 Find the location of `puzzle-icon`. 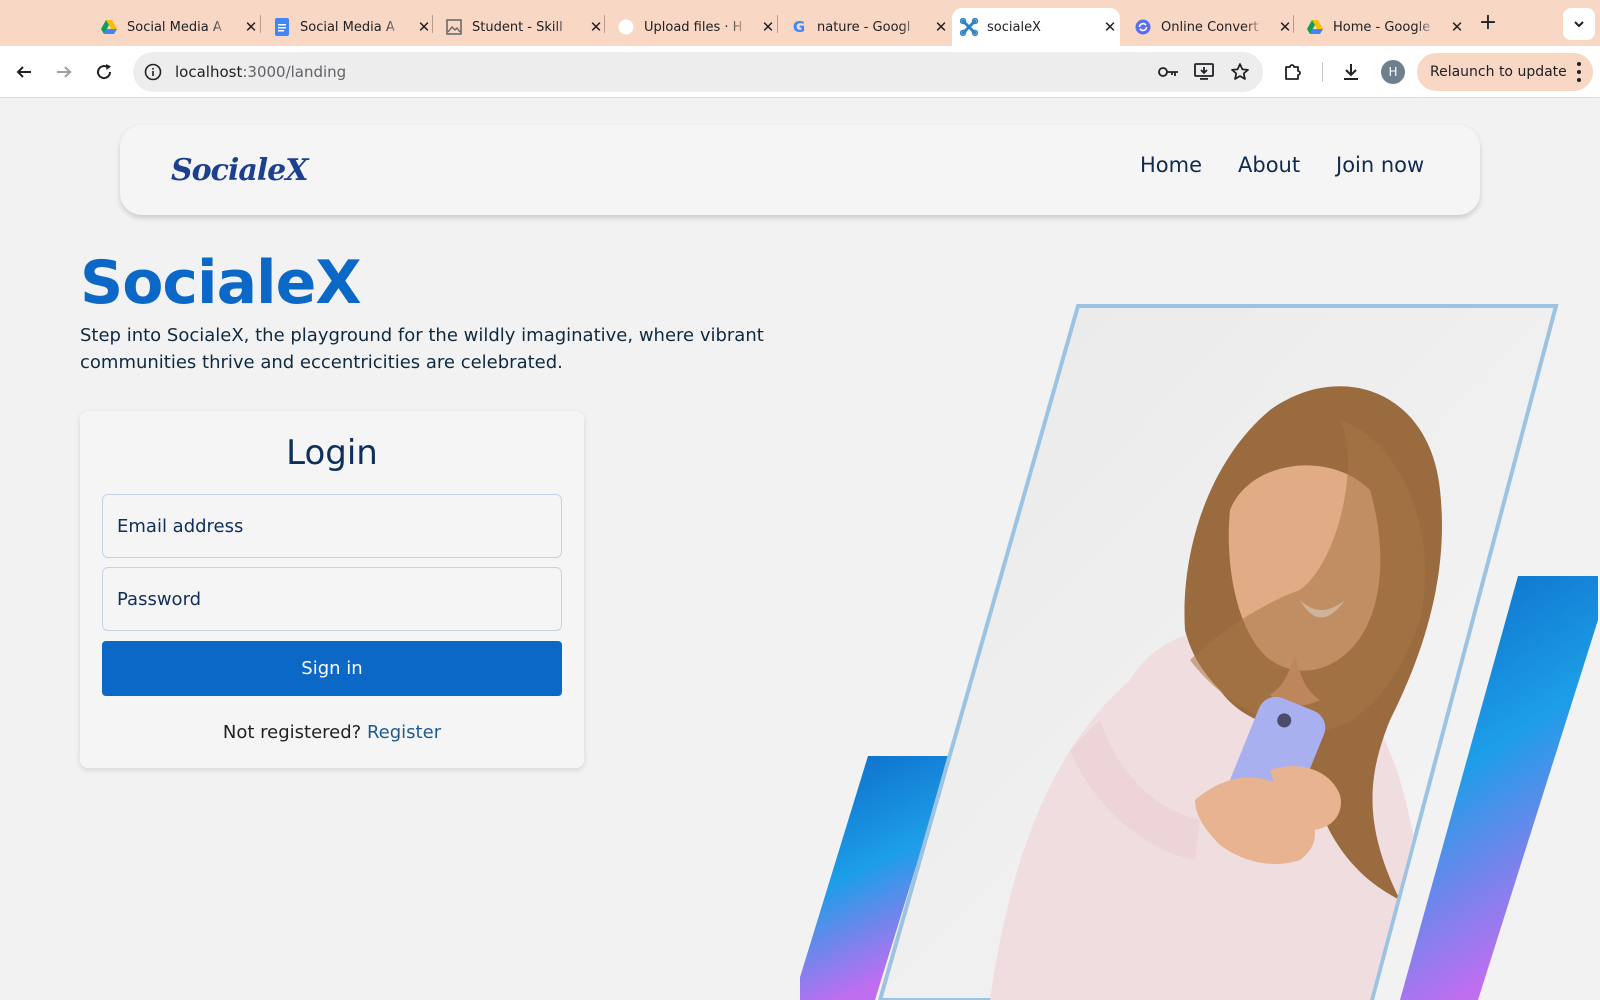

puzzle-icon is located at coordinates (1293, 72).